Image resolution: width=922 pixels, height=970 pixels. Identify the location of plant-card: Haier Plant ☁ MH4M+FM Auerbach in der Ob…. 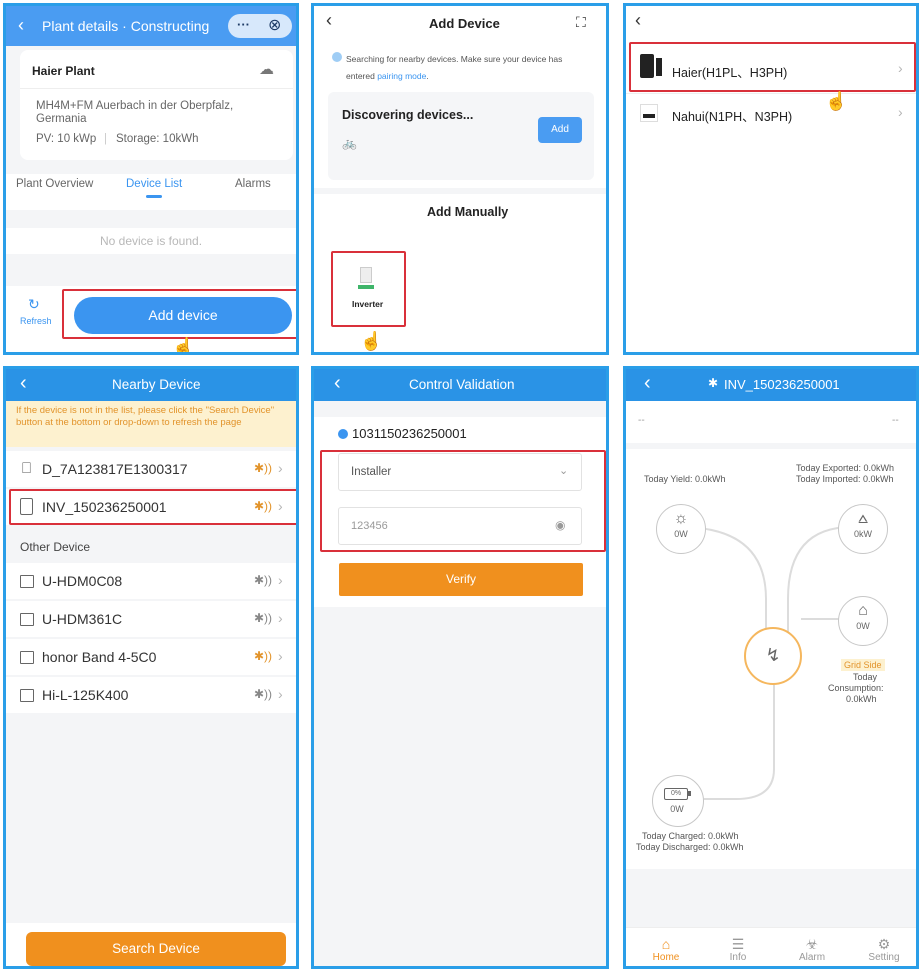
(156, 105).